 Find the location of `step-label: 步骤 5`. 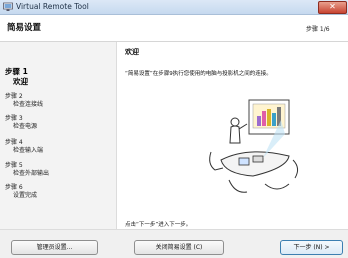

step-label: 步骤 5 is located at coordinates (14, 165).